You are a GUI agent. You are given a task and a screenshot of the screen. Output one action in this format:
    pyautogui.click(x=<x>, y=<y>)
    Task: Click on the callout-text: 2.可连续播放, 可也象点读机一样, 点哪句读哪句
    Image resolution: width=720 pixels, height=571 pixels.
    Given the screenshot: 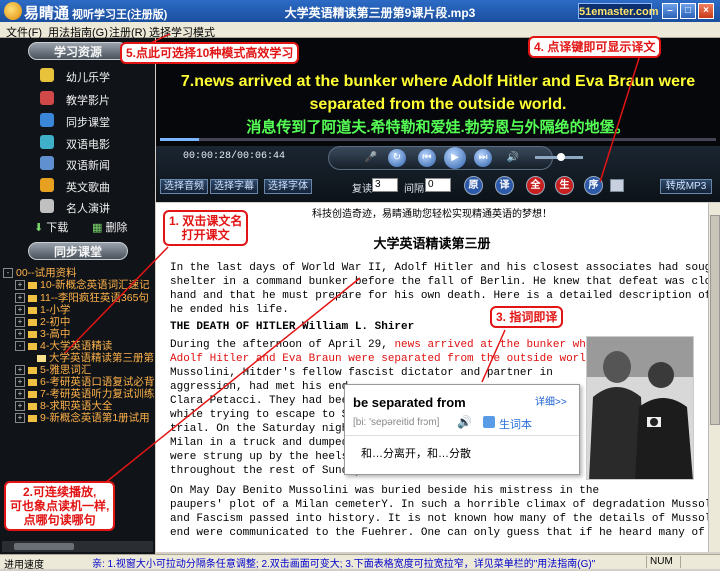 What is the action you would take?
    pyautogui.click(x=60, y=506)
    